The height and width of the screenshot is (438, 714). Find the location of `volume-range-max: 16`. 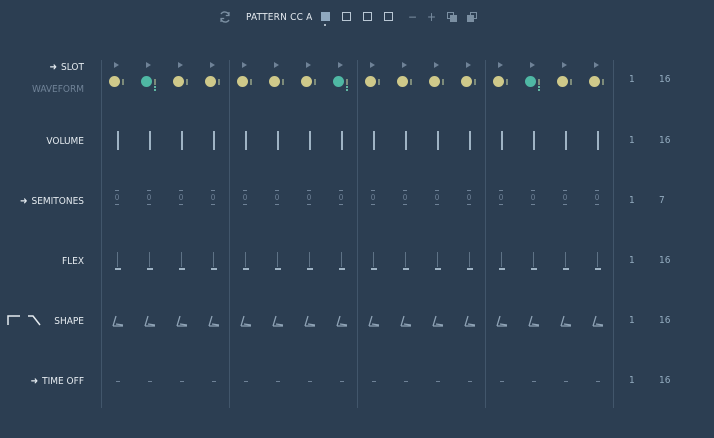

volume-range-max: 16 is located at coordinates (664, 140).